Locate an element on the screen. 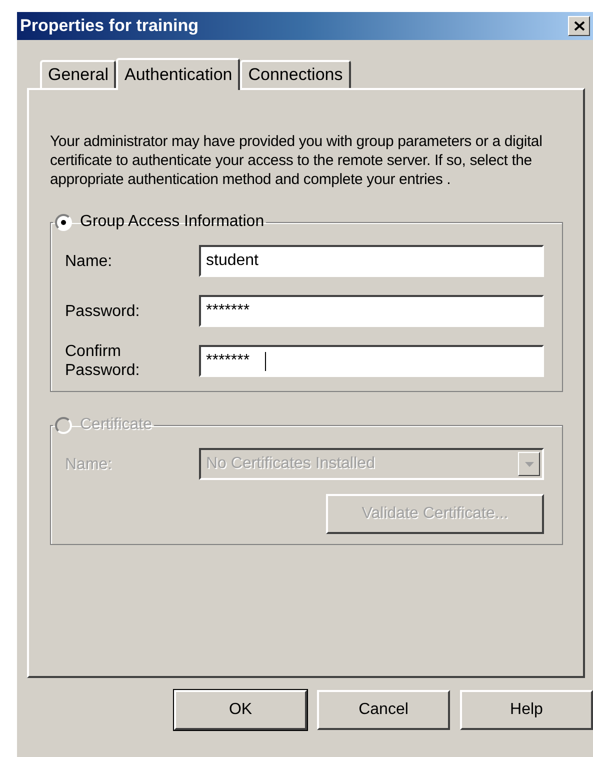  text-field: student is located at coordinates (371, 261).